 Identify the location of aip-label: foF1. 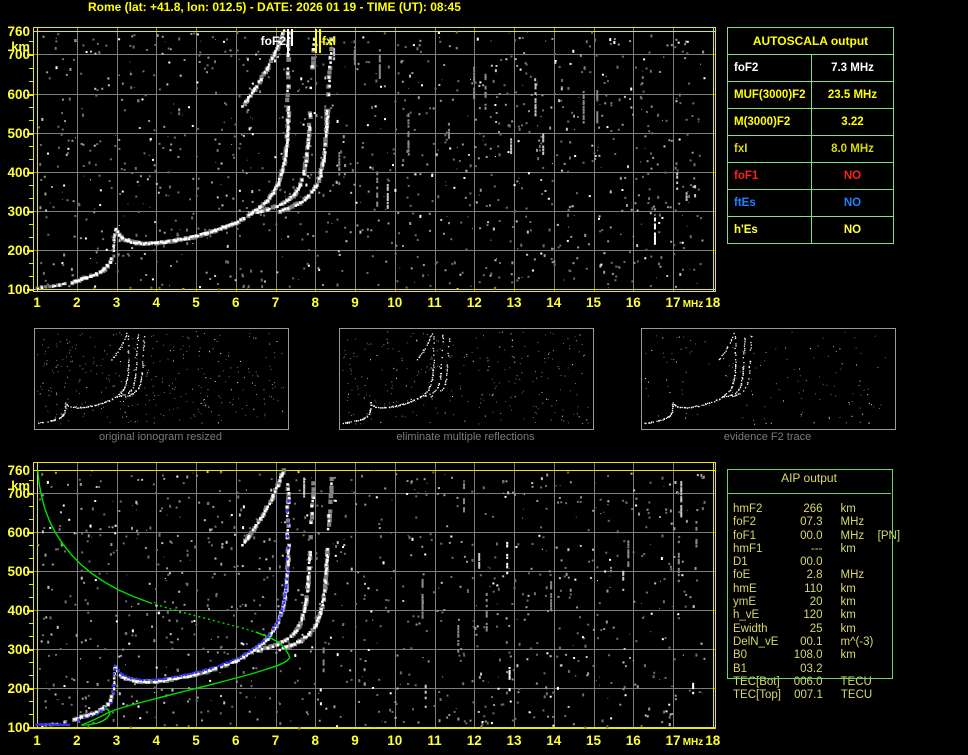
(745, 535).